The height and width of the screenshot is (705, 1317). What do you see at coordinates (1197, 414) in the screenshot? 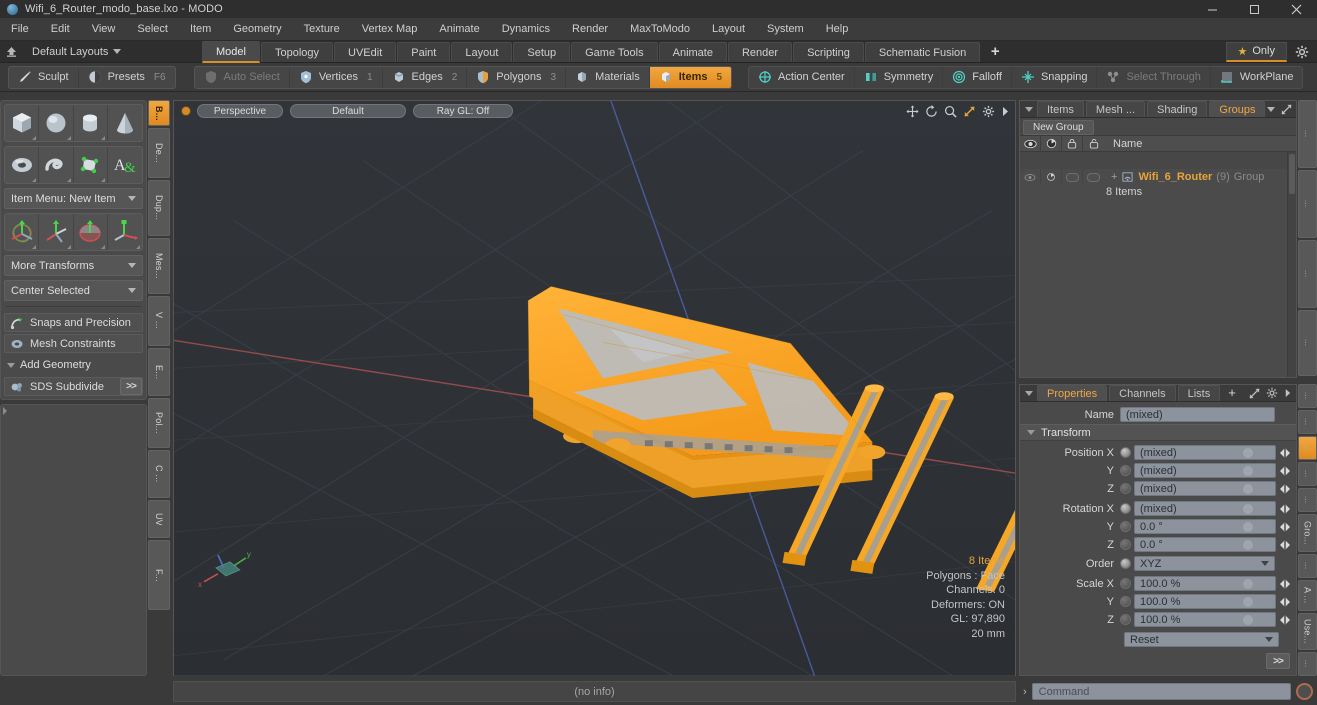
I see `name-field: (mixed)` at bounding box center [1197, 414].